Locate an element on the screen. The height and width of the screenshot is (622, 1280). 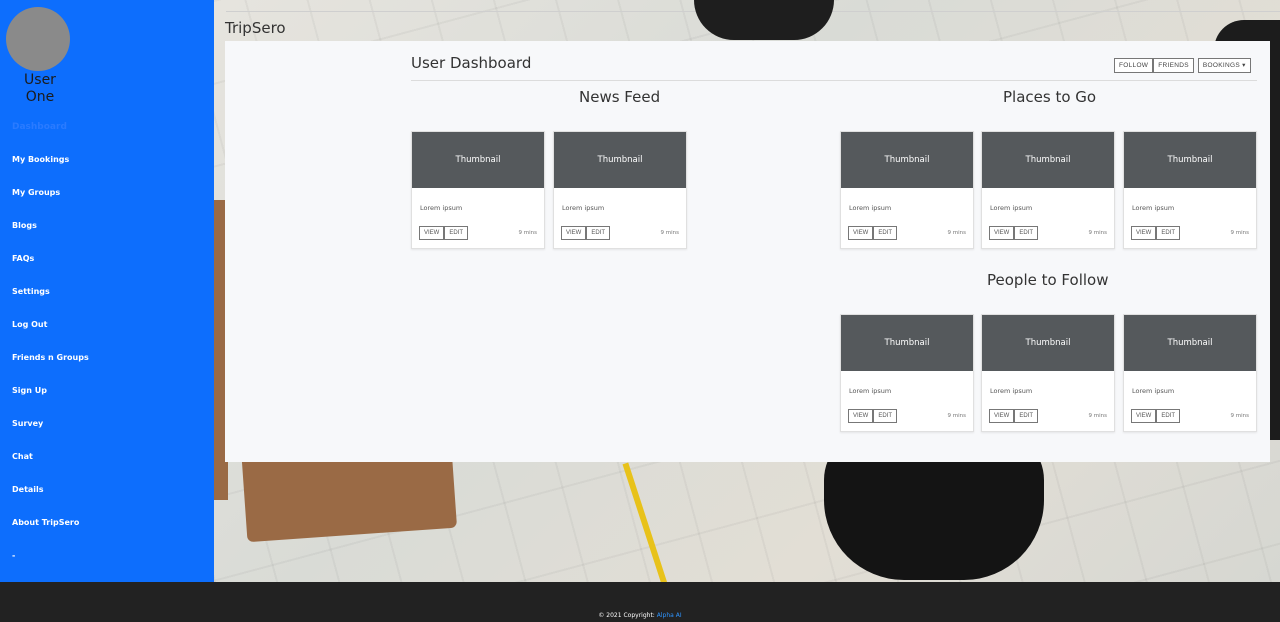
user-name-last: One is located at coordinates (40, 97).